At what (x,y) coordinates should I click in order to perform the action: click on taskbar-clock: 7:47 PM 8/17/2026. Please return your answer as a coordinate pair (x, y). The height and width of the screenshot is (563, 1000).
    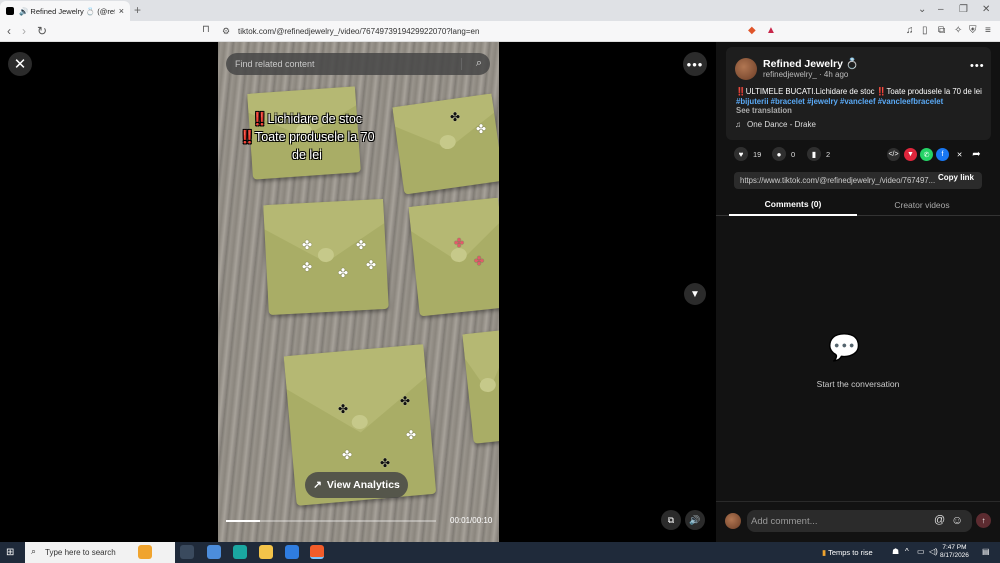
    Looking at the image, I should click on (954, 552).